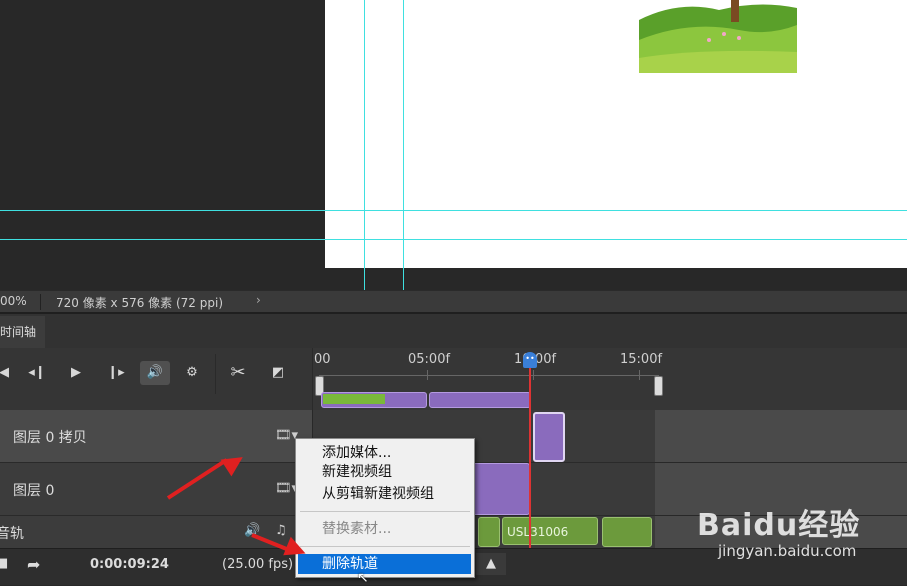 The height and width of the screenshot is (586, 907). Describe the element at coordinates (20, 302) in the screenshot. I see `zoom-level: 00%` at that location.